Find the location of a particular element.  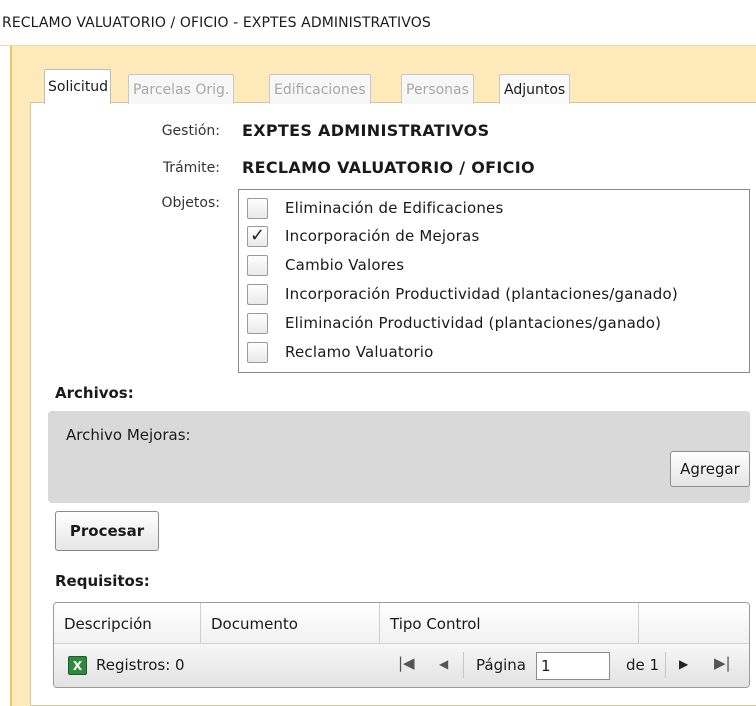

archivos-title: Archivos: is located at coordinates (94, 393).